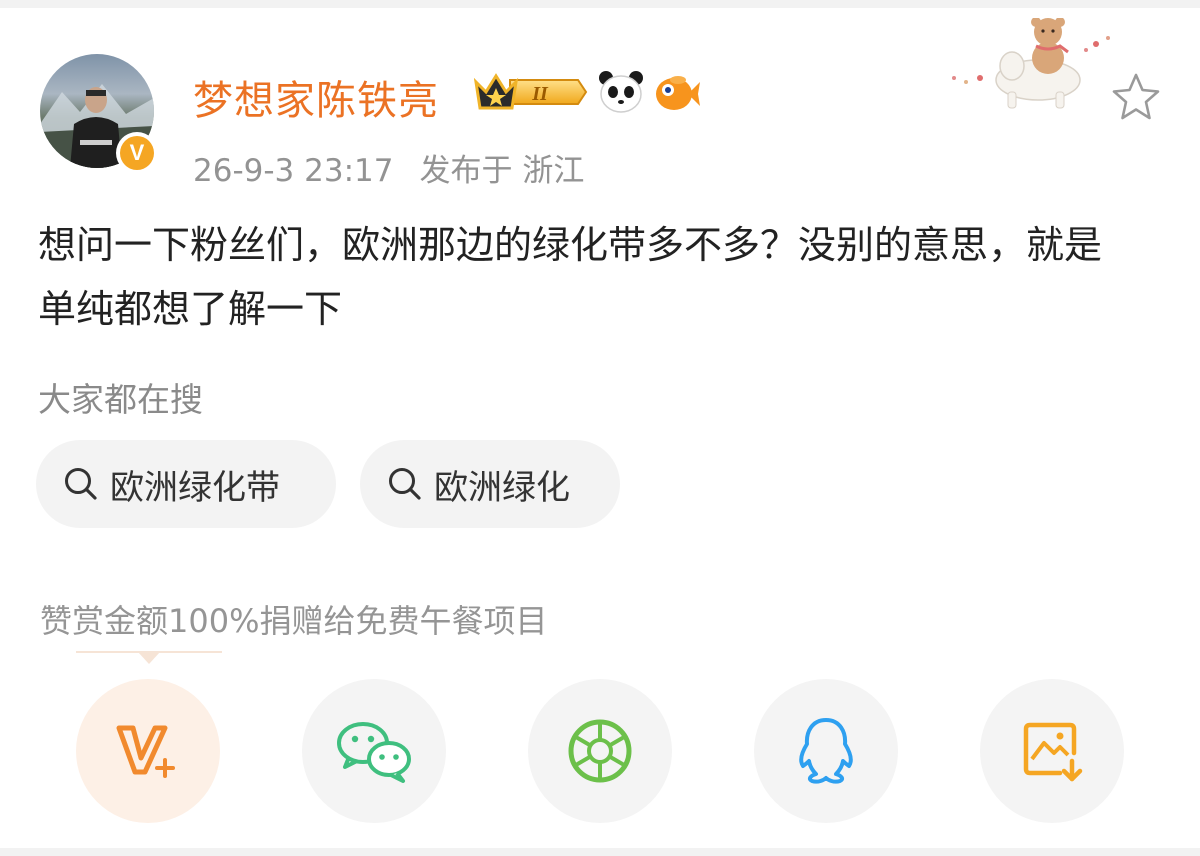  I want to click on share-wechat-button, so click(374, 751).